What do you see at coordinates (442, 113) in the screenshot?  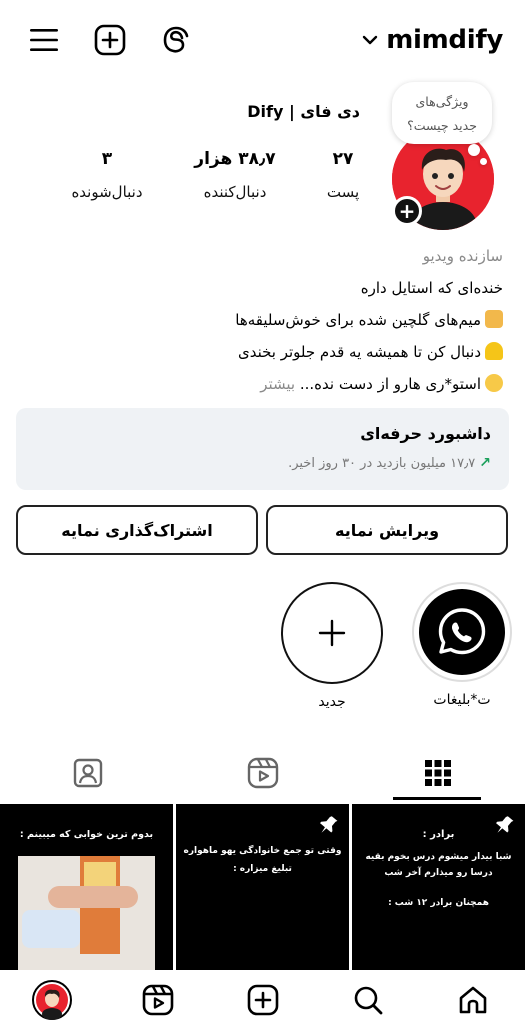 I see `whats-new-bubble: ویژگی‌های جدید چیست؟` at bounding box center [442, 113].